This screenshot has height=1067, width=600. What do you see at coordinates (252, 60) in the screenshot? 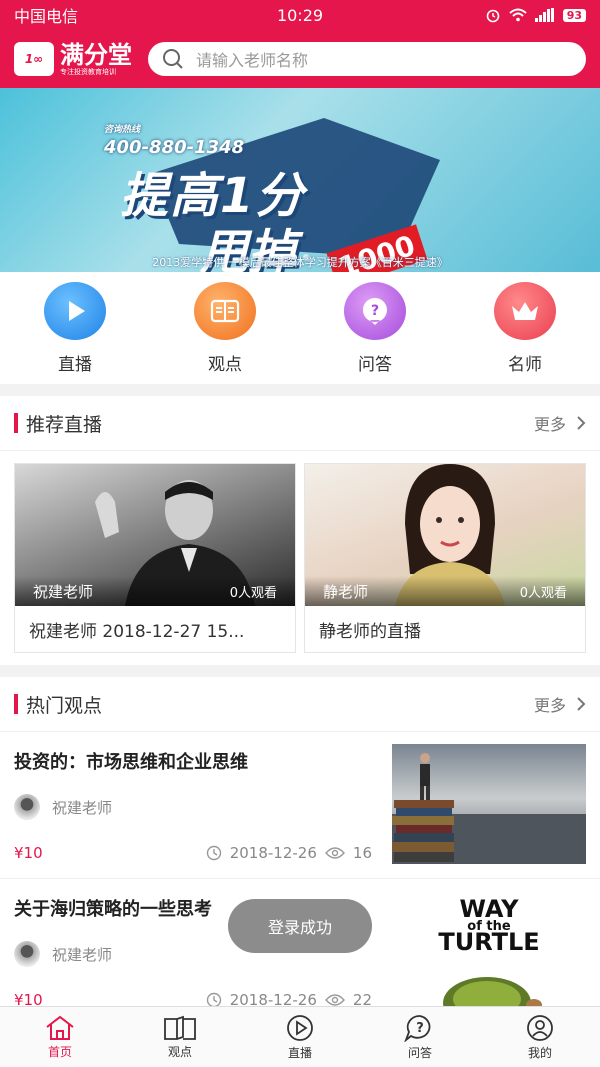
I see `search-placeholder: 请输入老师名称` at bounding box center [252, 60].